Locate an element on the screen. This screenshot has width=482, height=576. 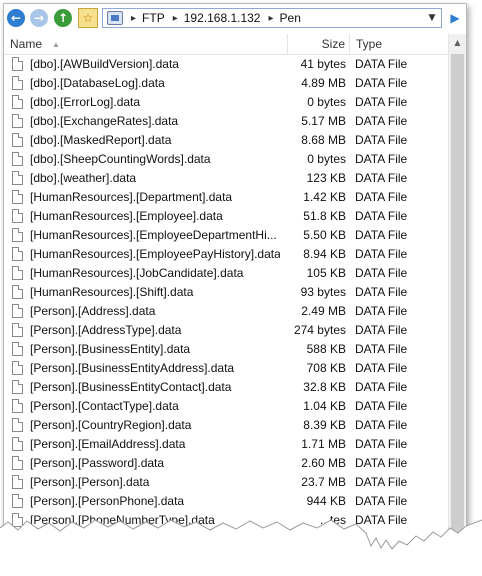
file-size: 4.89 MB is located at coordinates (323, 83).